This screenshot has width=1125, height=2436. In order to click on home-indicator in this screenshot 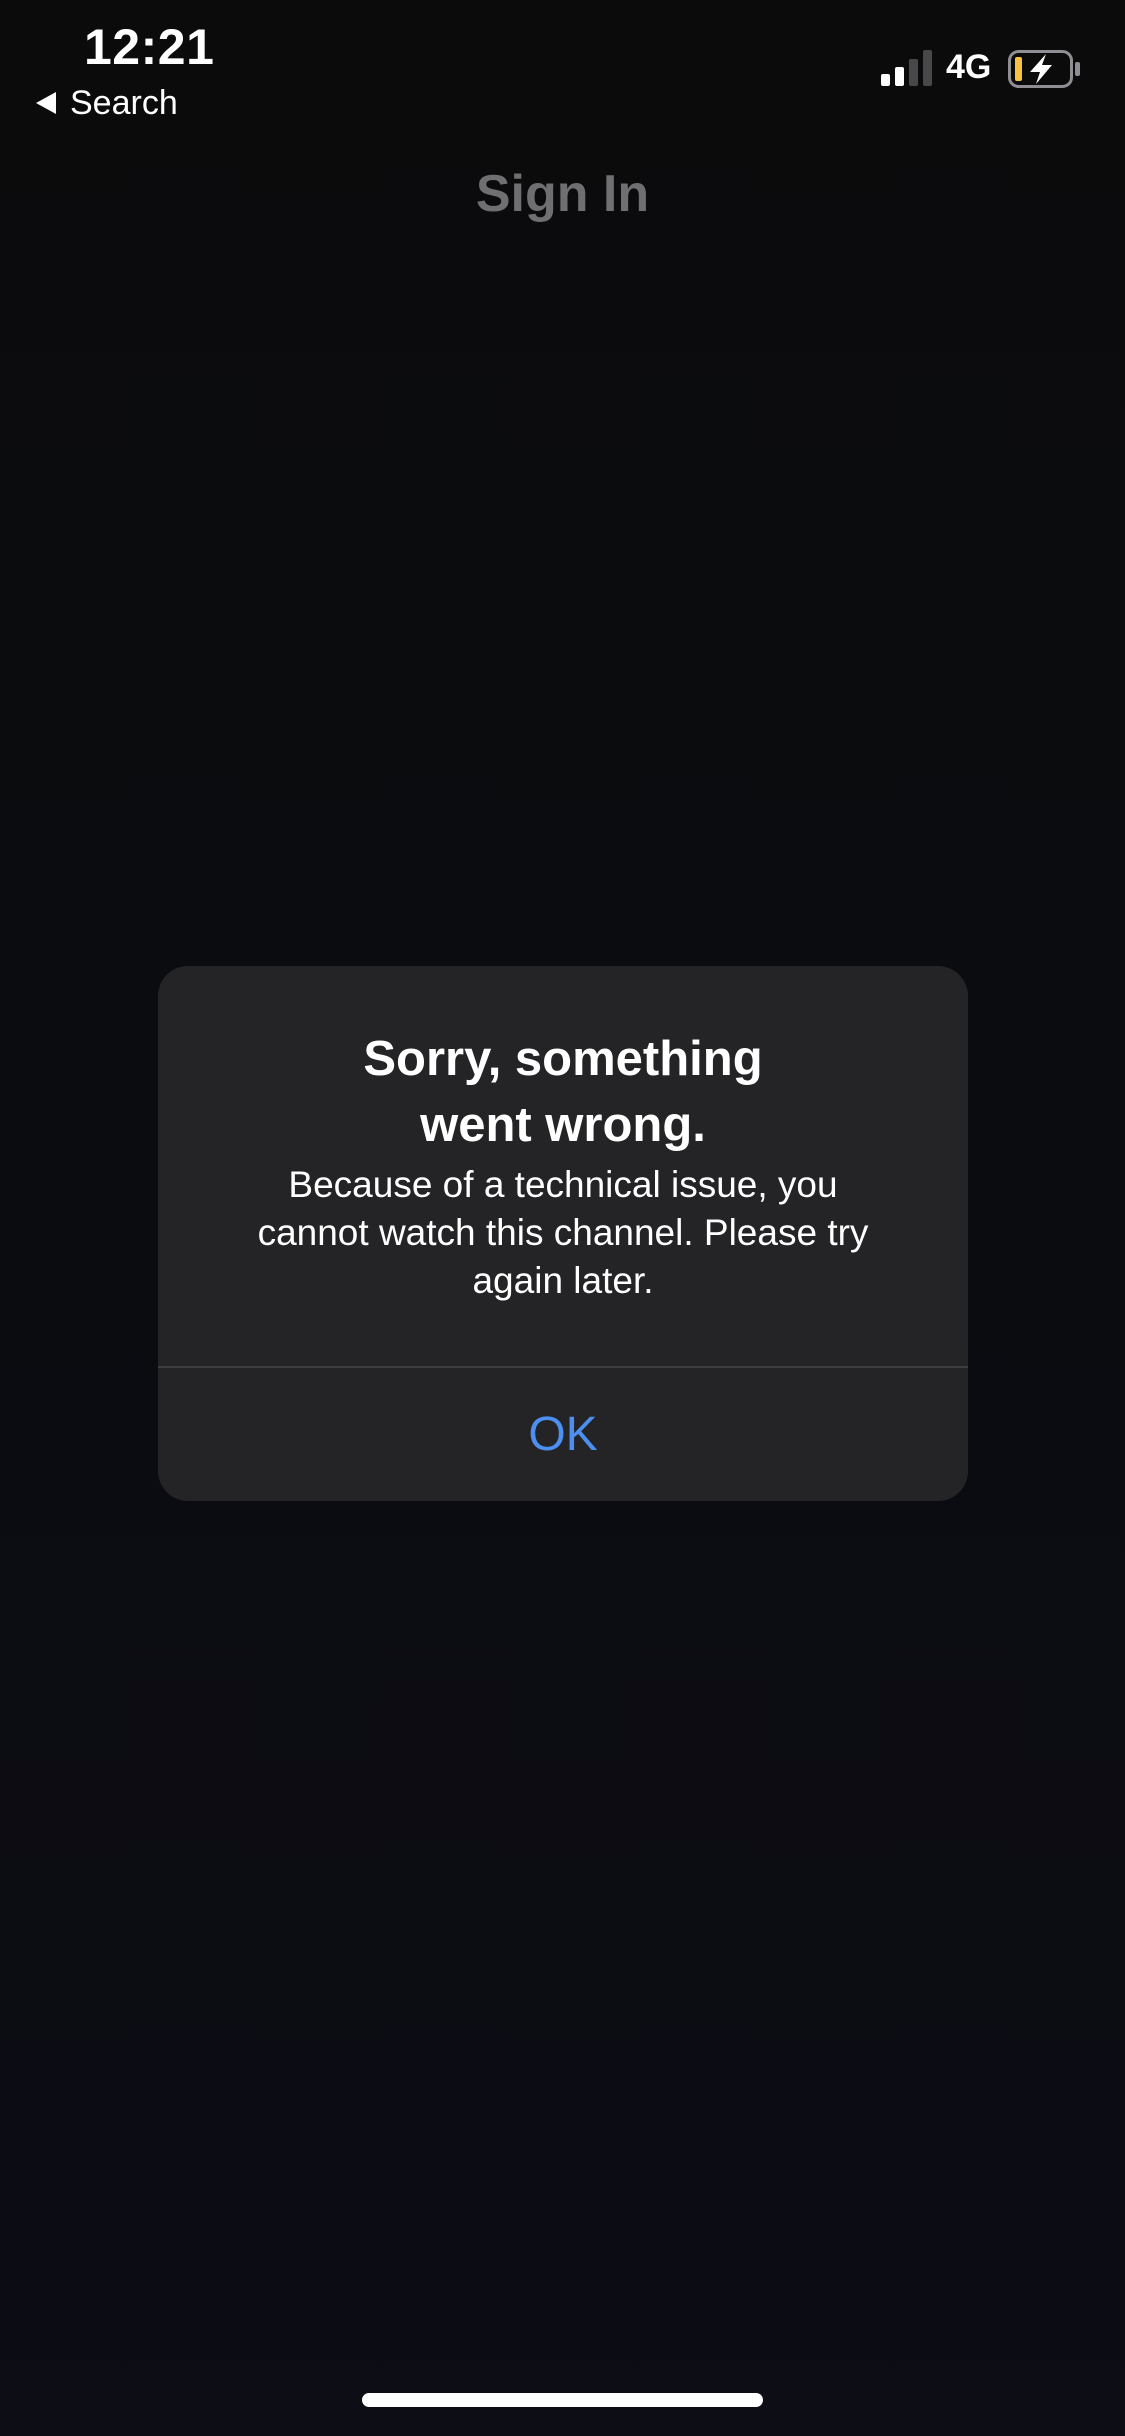, I will do `click(562, 2400)`.